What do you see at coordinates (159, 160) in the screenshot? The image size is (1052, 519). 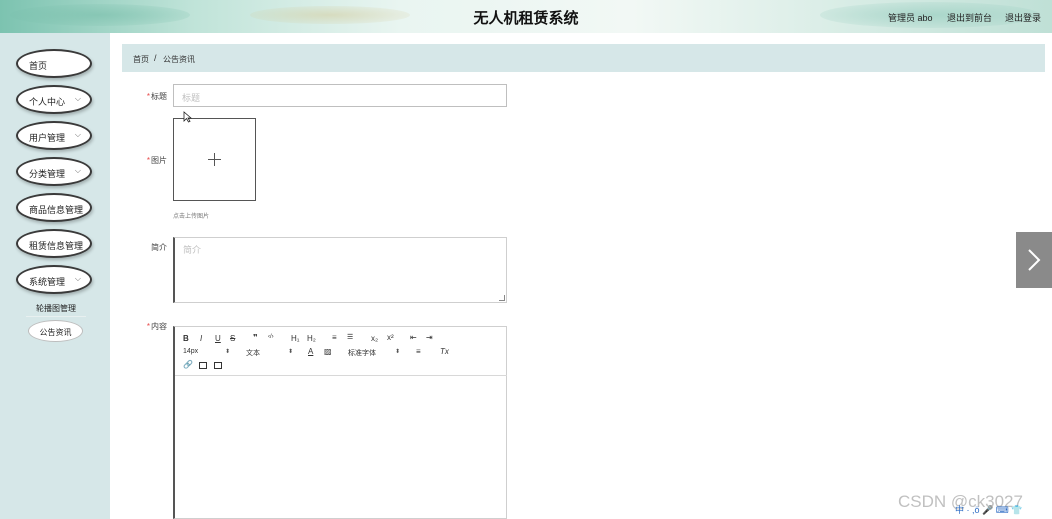 I see `image-label-text: 图片` at bounding box center [159, 160].